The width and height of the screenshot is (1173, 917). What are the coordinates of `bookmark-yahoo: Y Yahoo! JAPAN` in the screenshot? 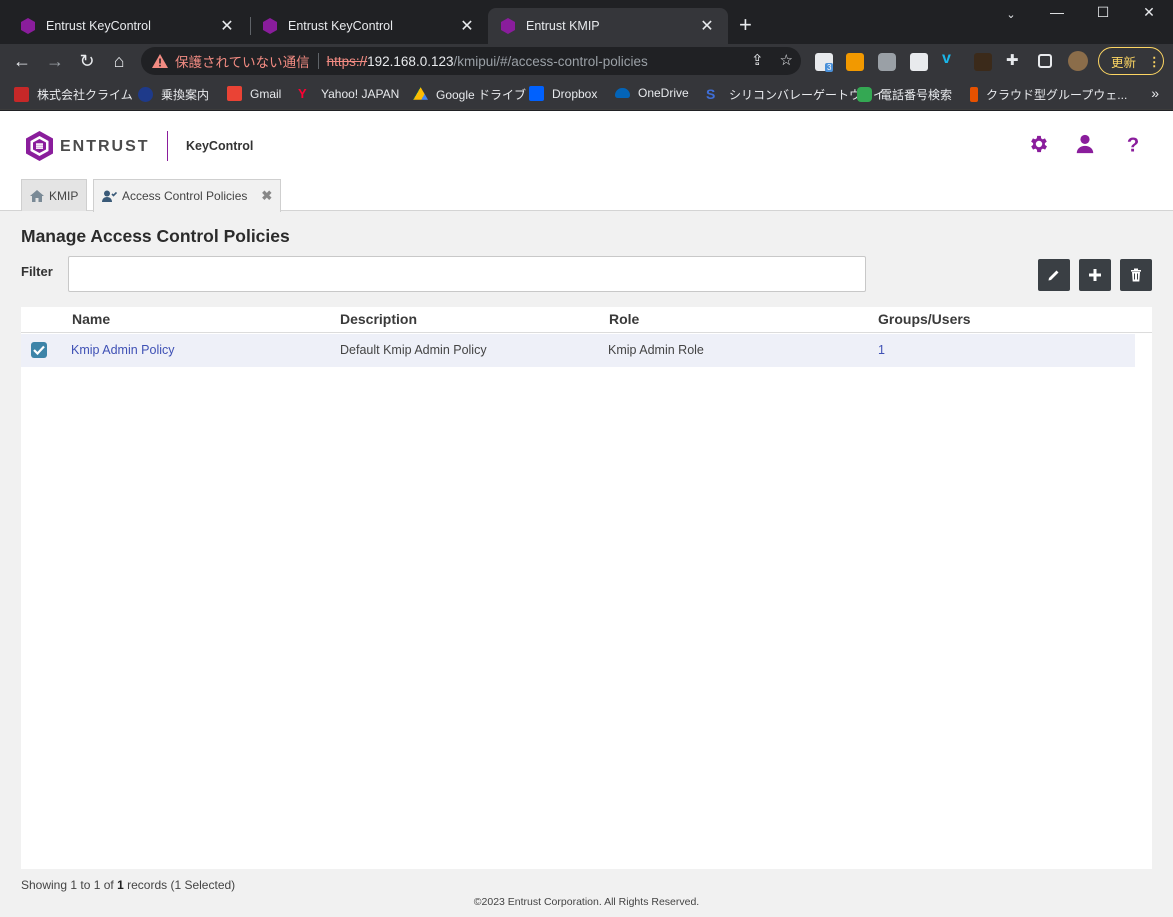 It's located at (348, 93).